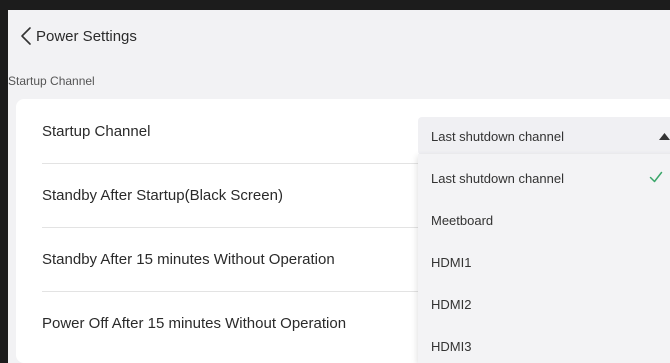 This screenshot has height=363, width=670. Describe the element at coordinates (451, 262) in the screenshot. I see `option-label: HDMI1` at that location.